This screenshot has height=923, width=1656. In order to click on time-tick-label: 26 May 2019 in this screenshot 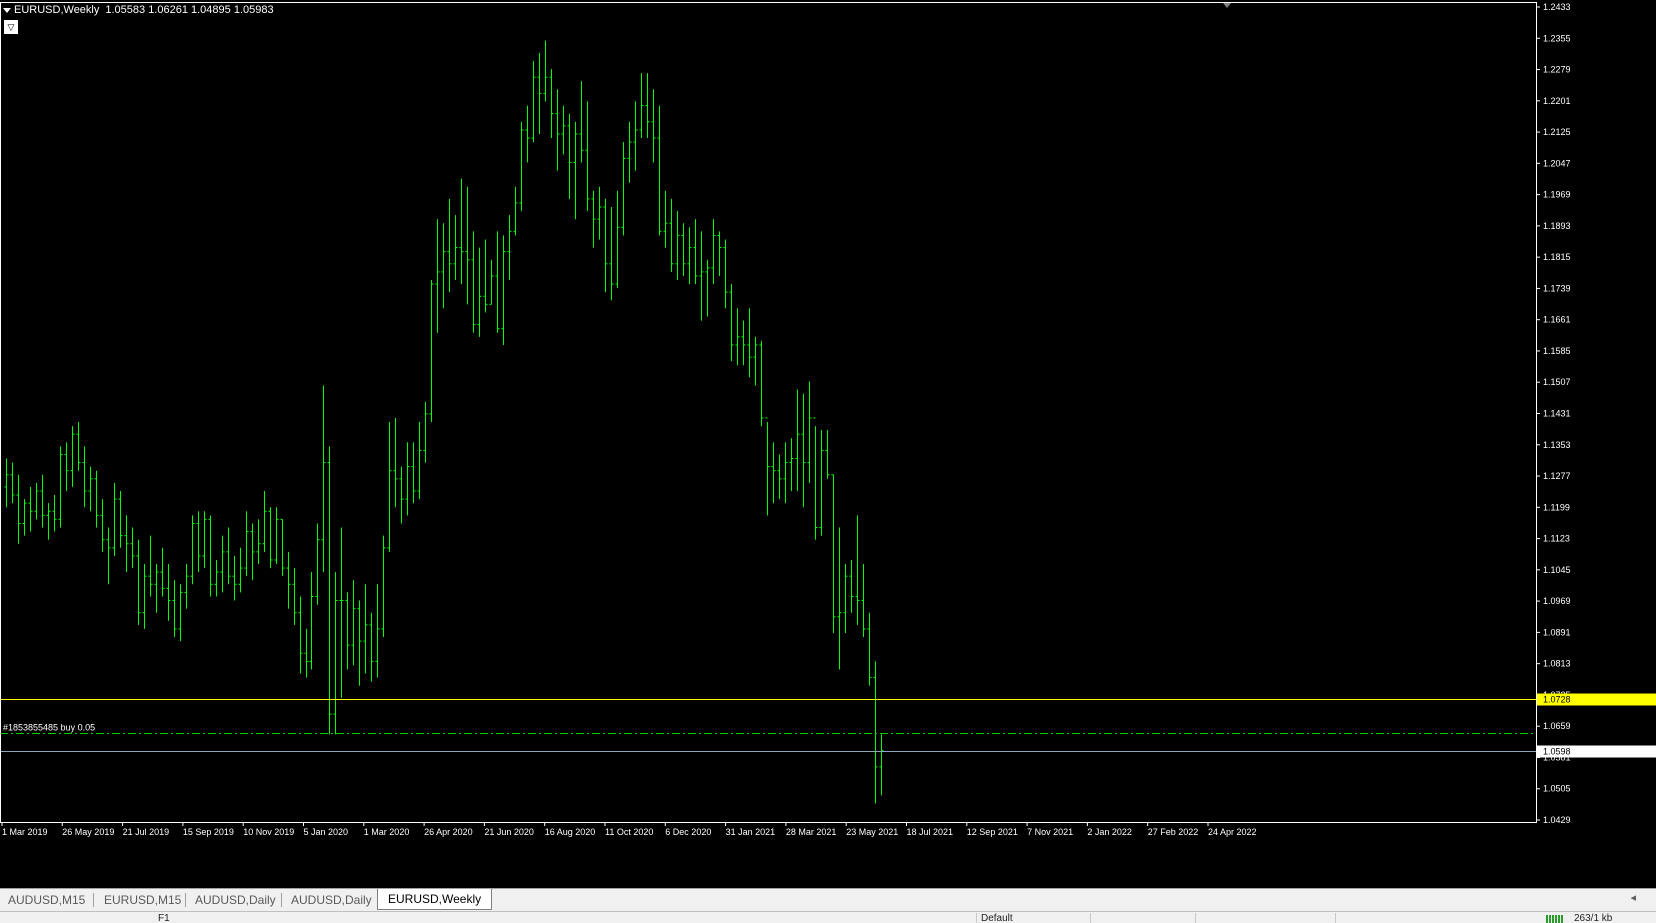, I will do `click(88, 832)`.